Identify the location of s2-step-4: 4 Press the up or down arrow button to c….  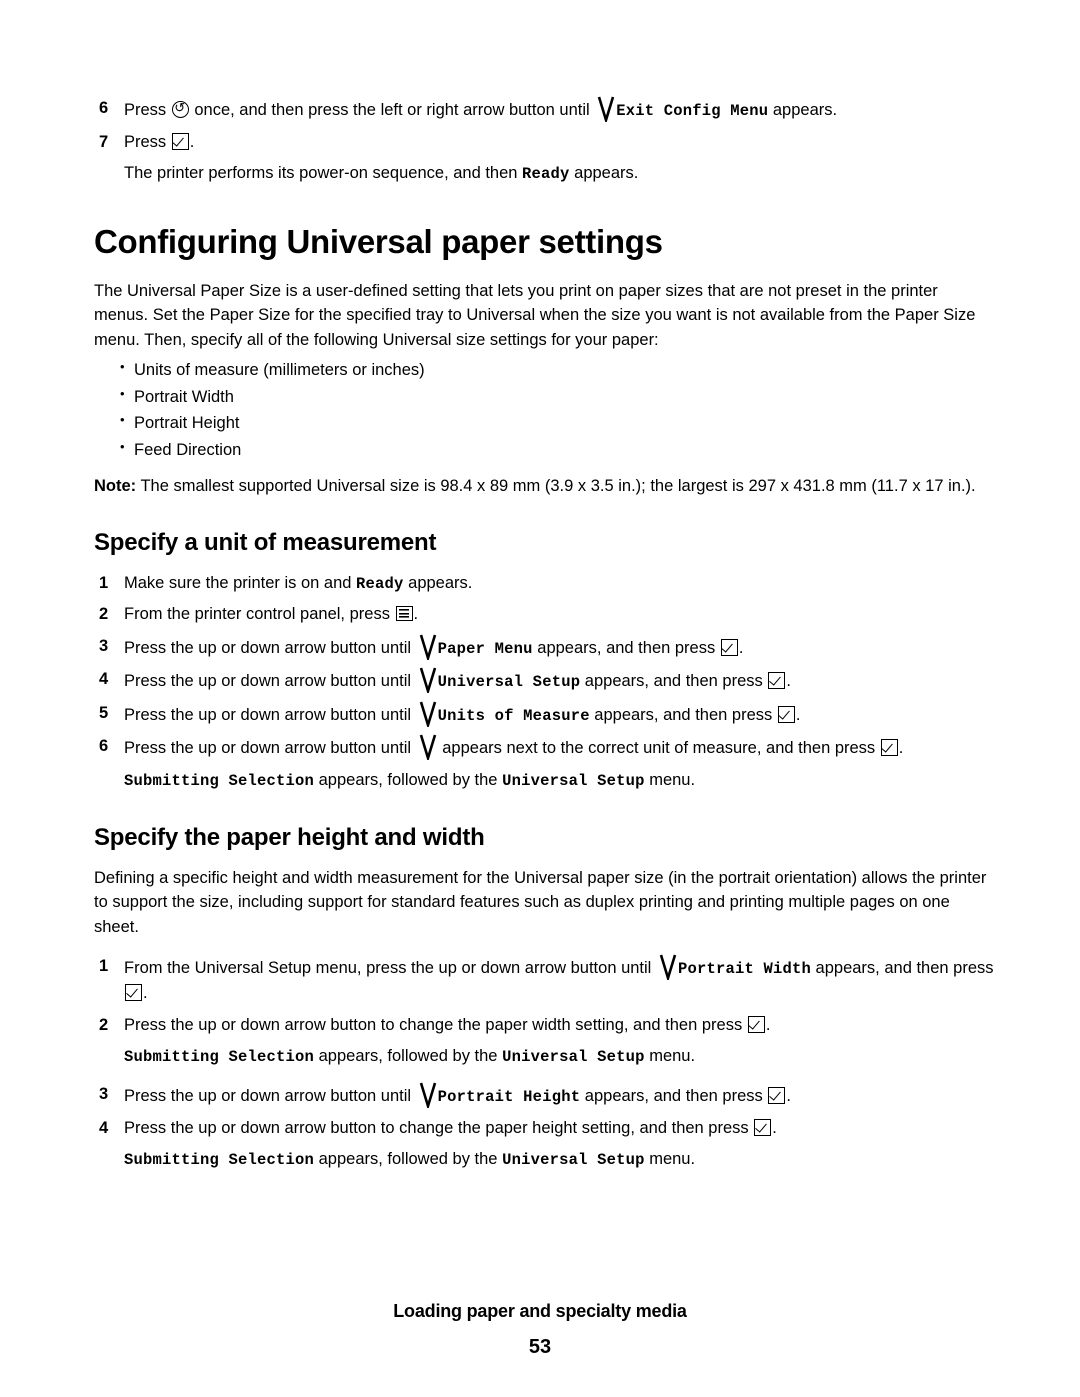
(544, 1129).